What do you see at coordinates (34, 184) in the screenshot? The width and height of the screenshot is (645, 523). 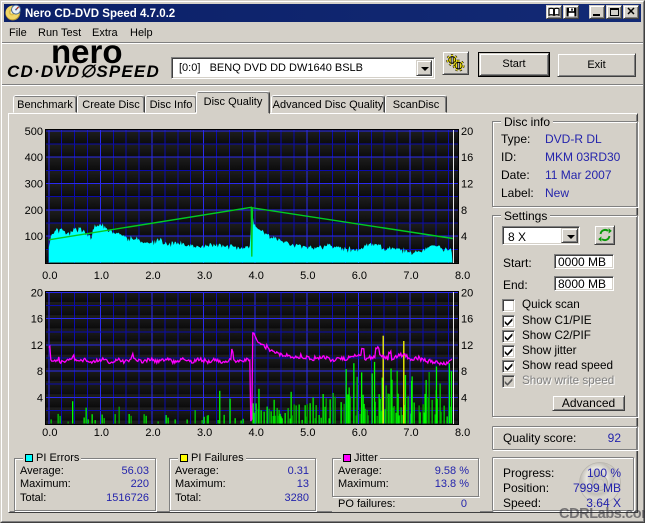 I see `svg-text: 300` at bounding box center [34, 184].